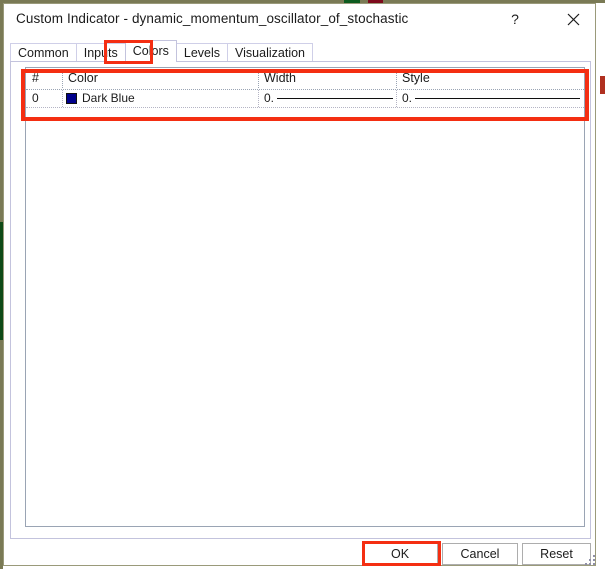 This screenshot has width=605, height=571. What do you see at coordinates (490, 78) in the screenshot?
I see `column-header-style: Style` at bounding box center [490, 78].